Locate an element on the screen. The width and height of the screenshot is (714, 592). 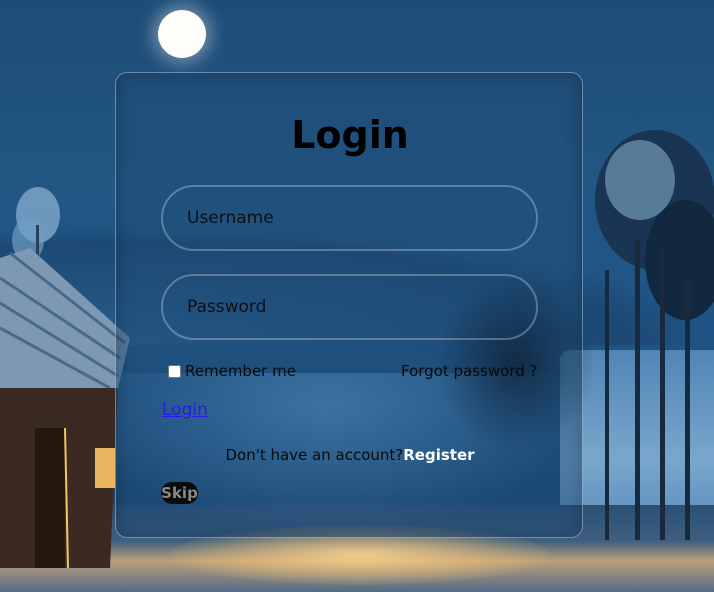
forgot-password-link: Forgot password ? is located at coordinates (469, 371).